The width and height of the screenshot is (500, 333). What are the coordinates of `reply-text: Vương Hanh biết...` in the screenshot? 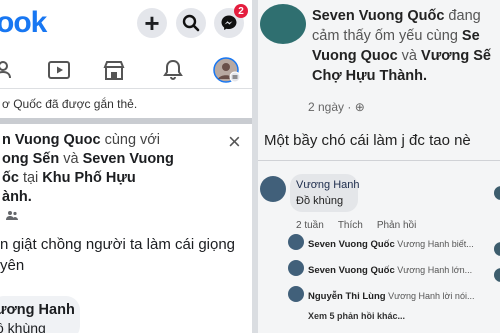 It's located at (434, 244).